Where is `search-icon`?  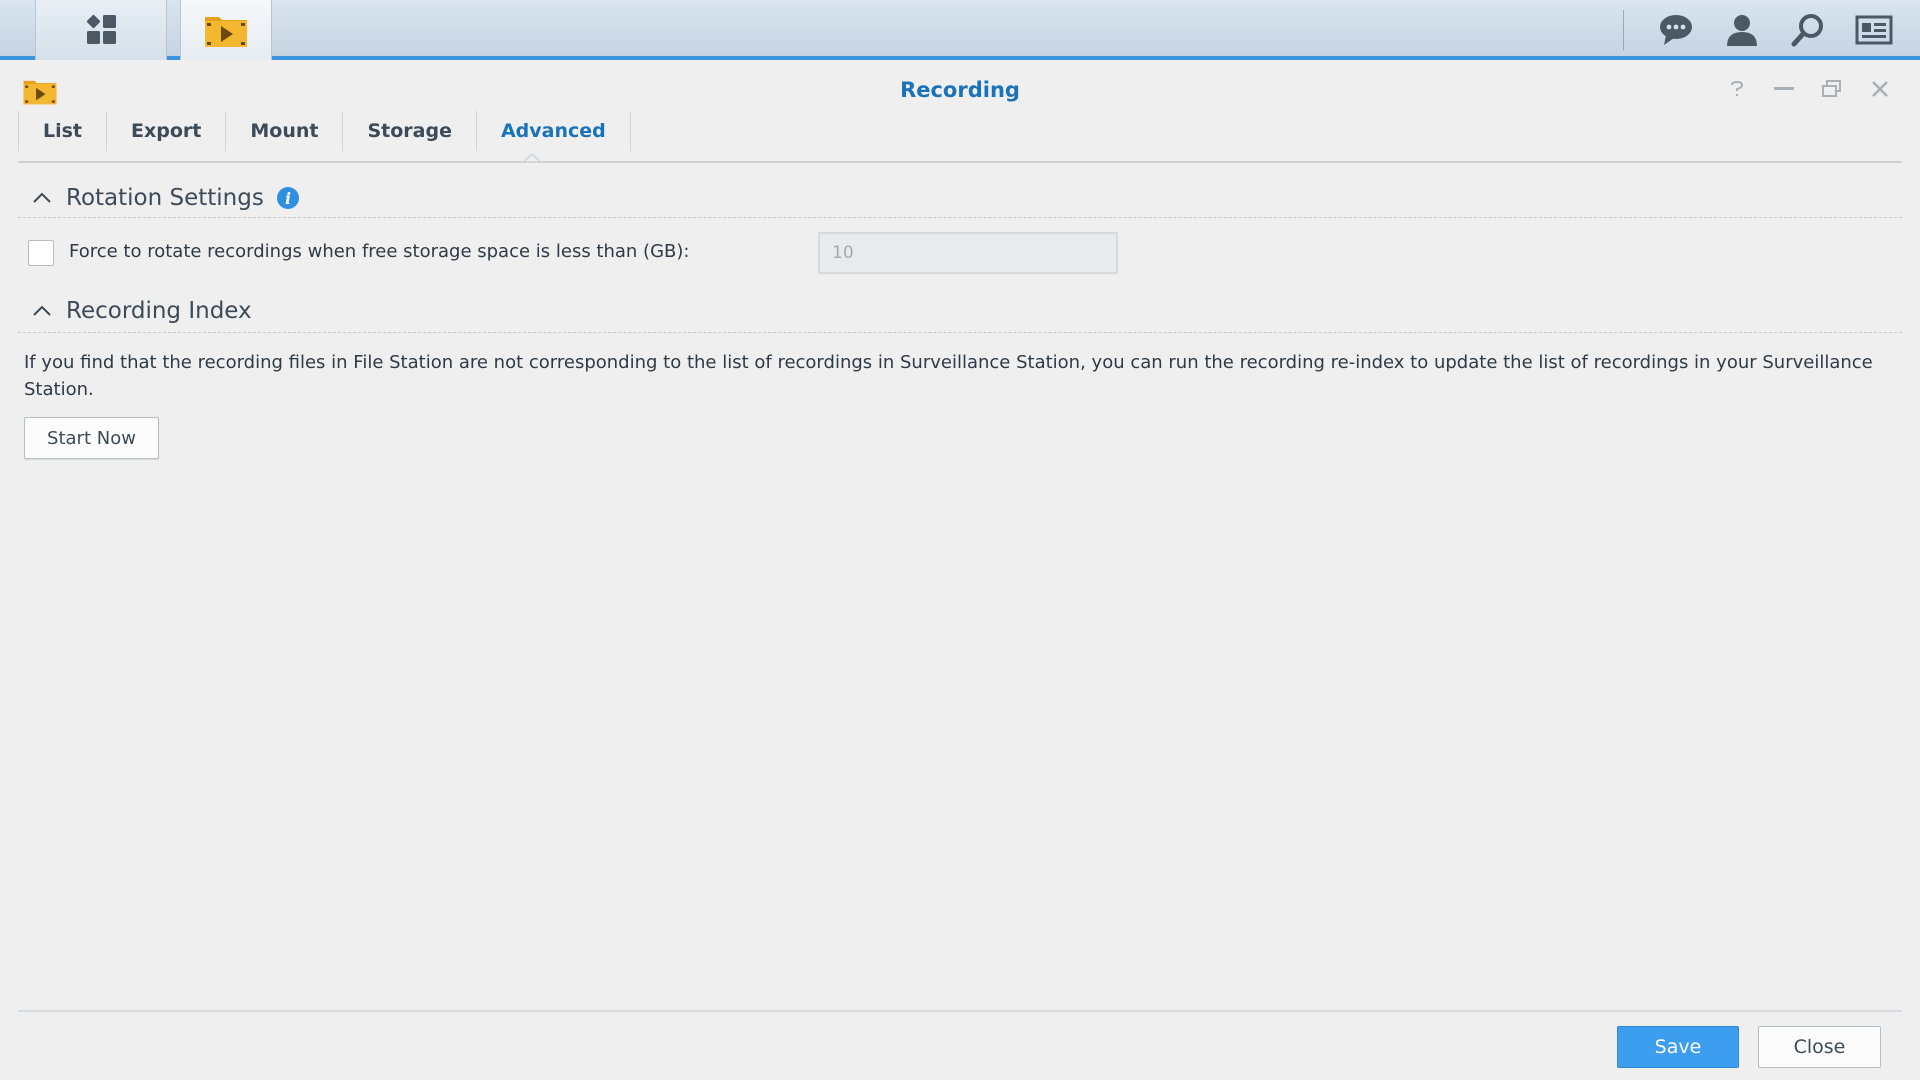
search-icon is located at coordinates (1807, 30).